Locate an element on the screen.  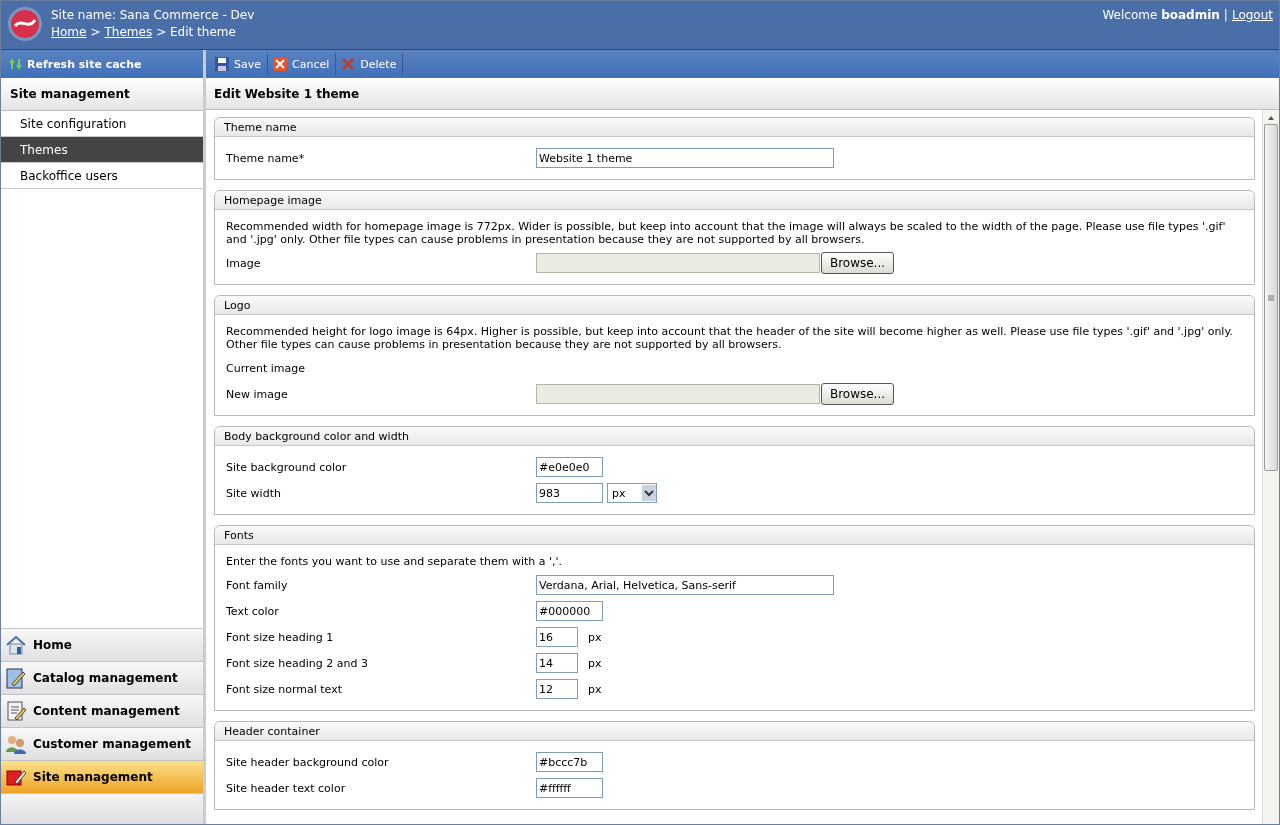
section-title: Body background color and width is located at coordinates (734, 436).